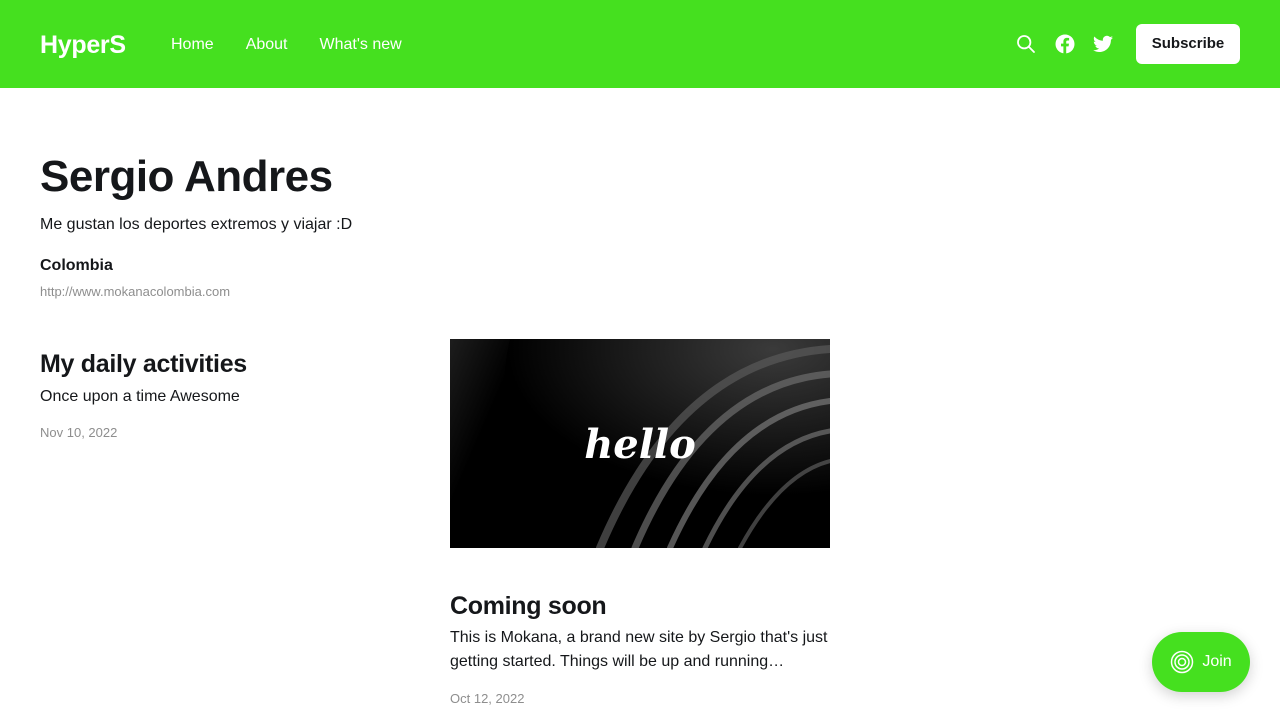 The image size is (1280, 720). I want to click on author-location: Colombia, so click(76, 265).